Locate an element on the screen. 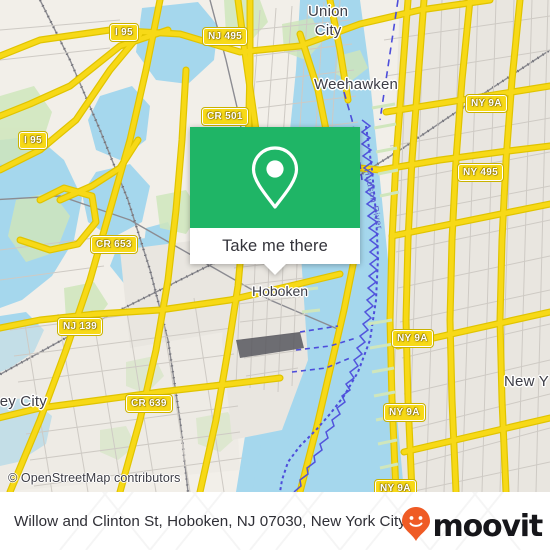  moovit-wordmark: moovit is located at coordinates (488, 526).